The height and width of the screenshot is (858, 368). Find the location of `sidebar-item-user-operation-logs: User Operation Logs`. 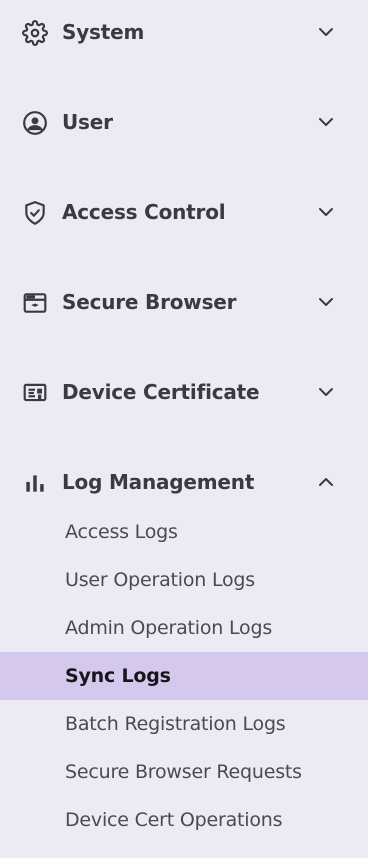

sidebar-item-user-operation-logs: User Operation Logs is located at coordinates (184, 580).